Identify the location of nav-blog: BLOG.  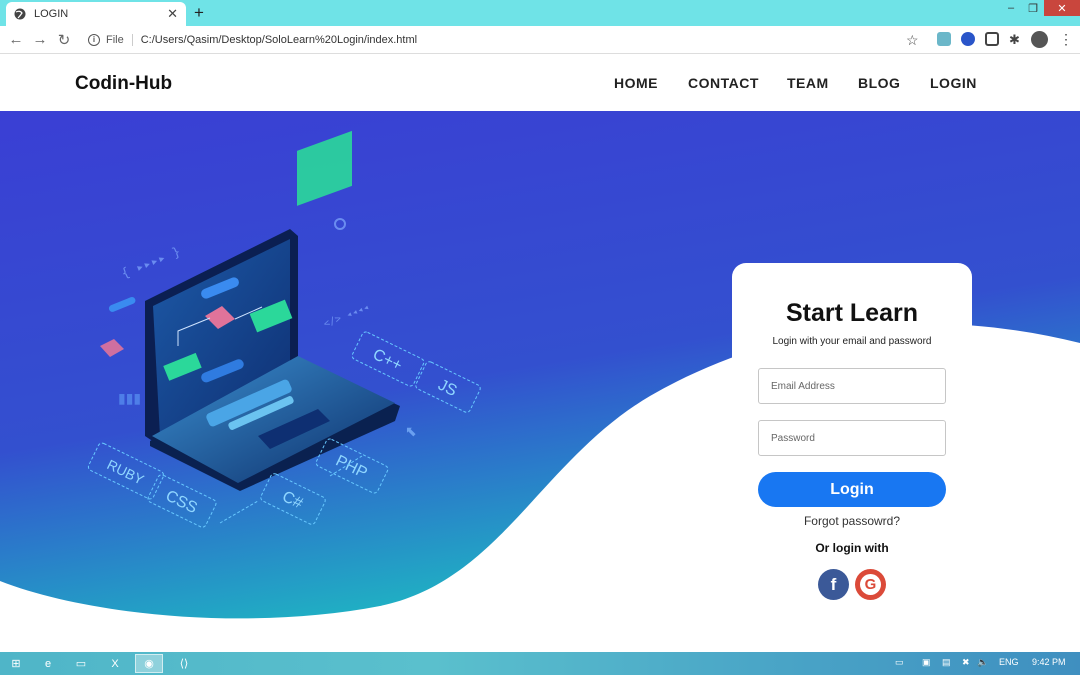
(879, 83).